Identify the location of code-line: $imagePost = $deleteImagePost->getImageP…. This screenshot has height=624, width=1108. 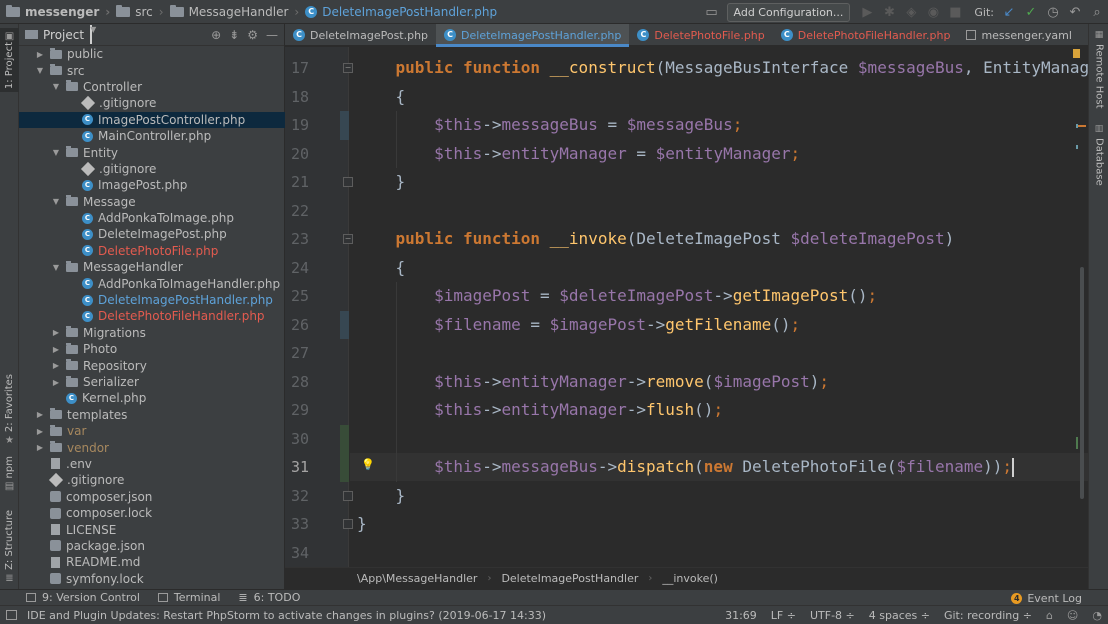
(617, 296).